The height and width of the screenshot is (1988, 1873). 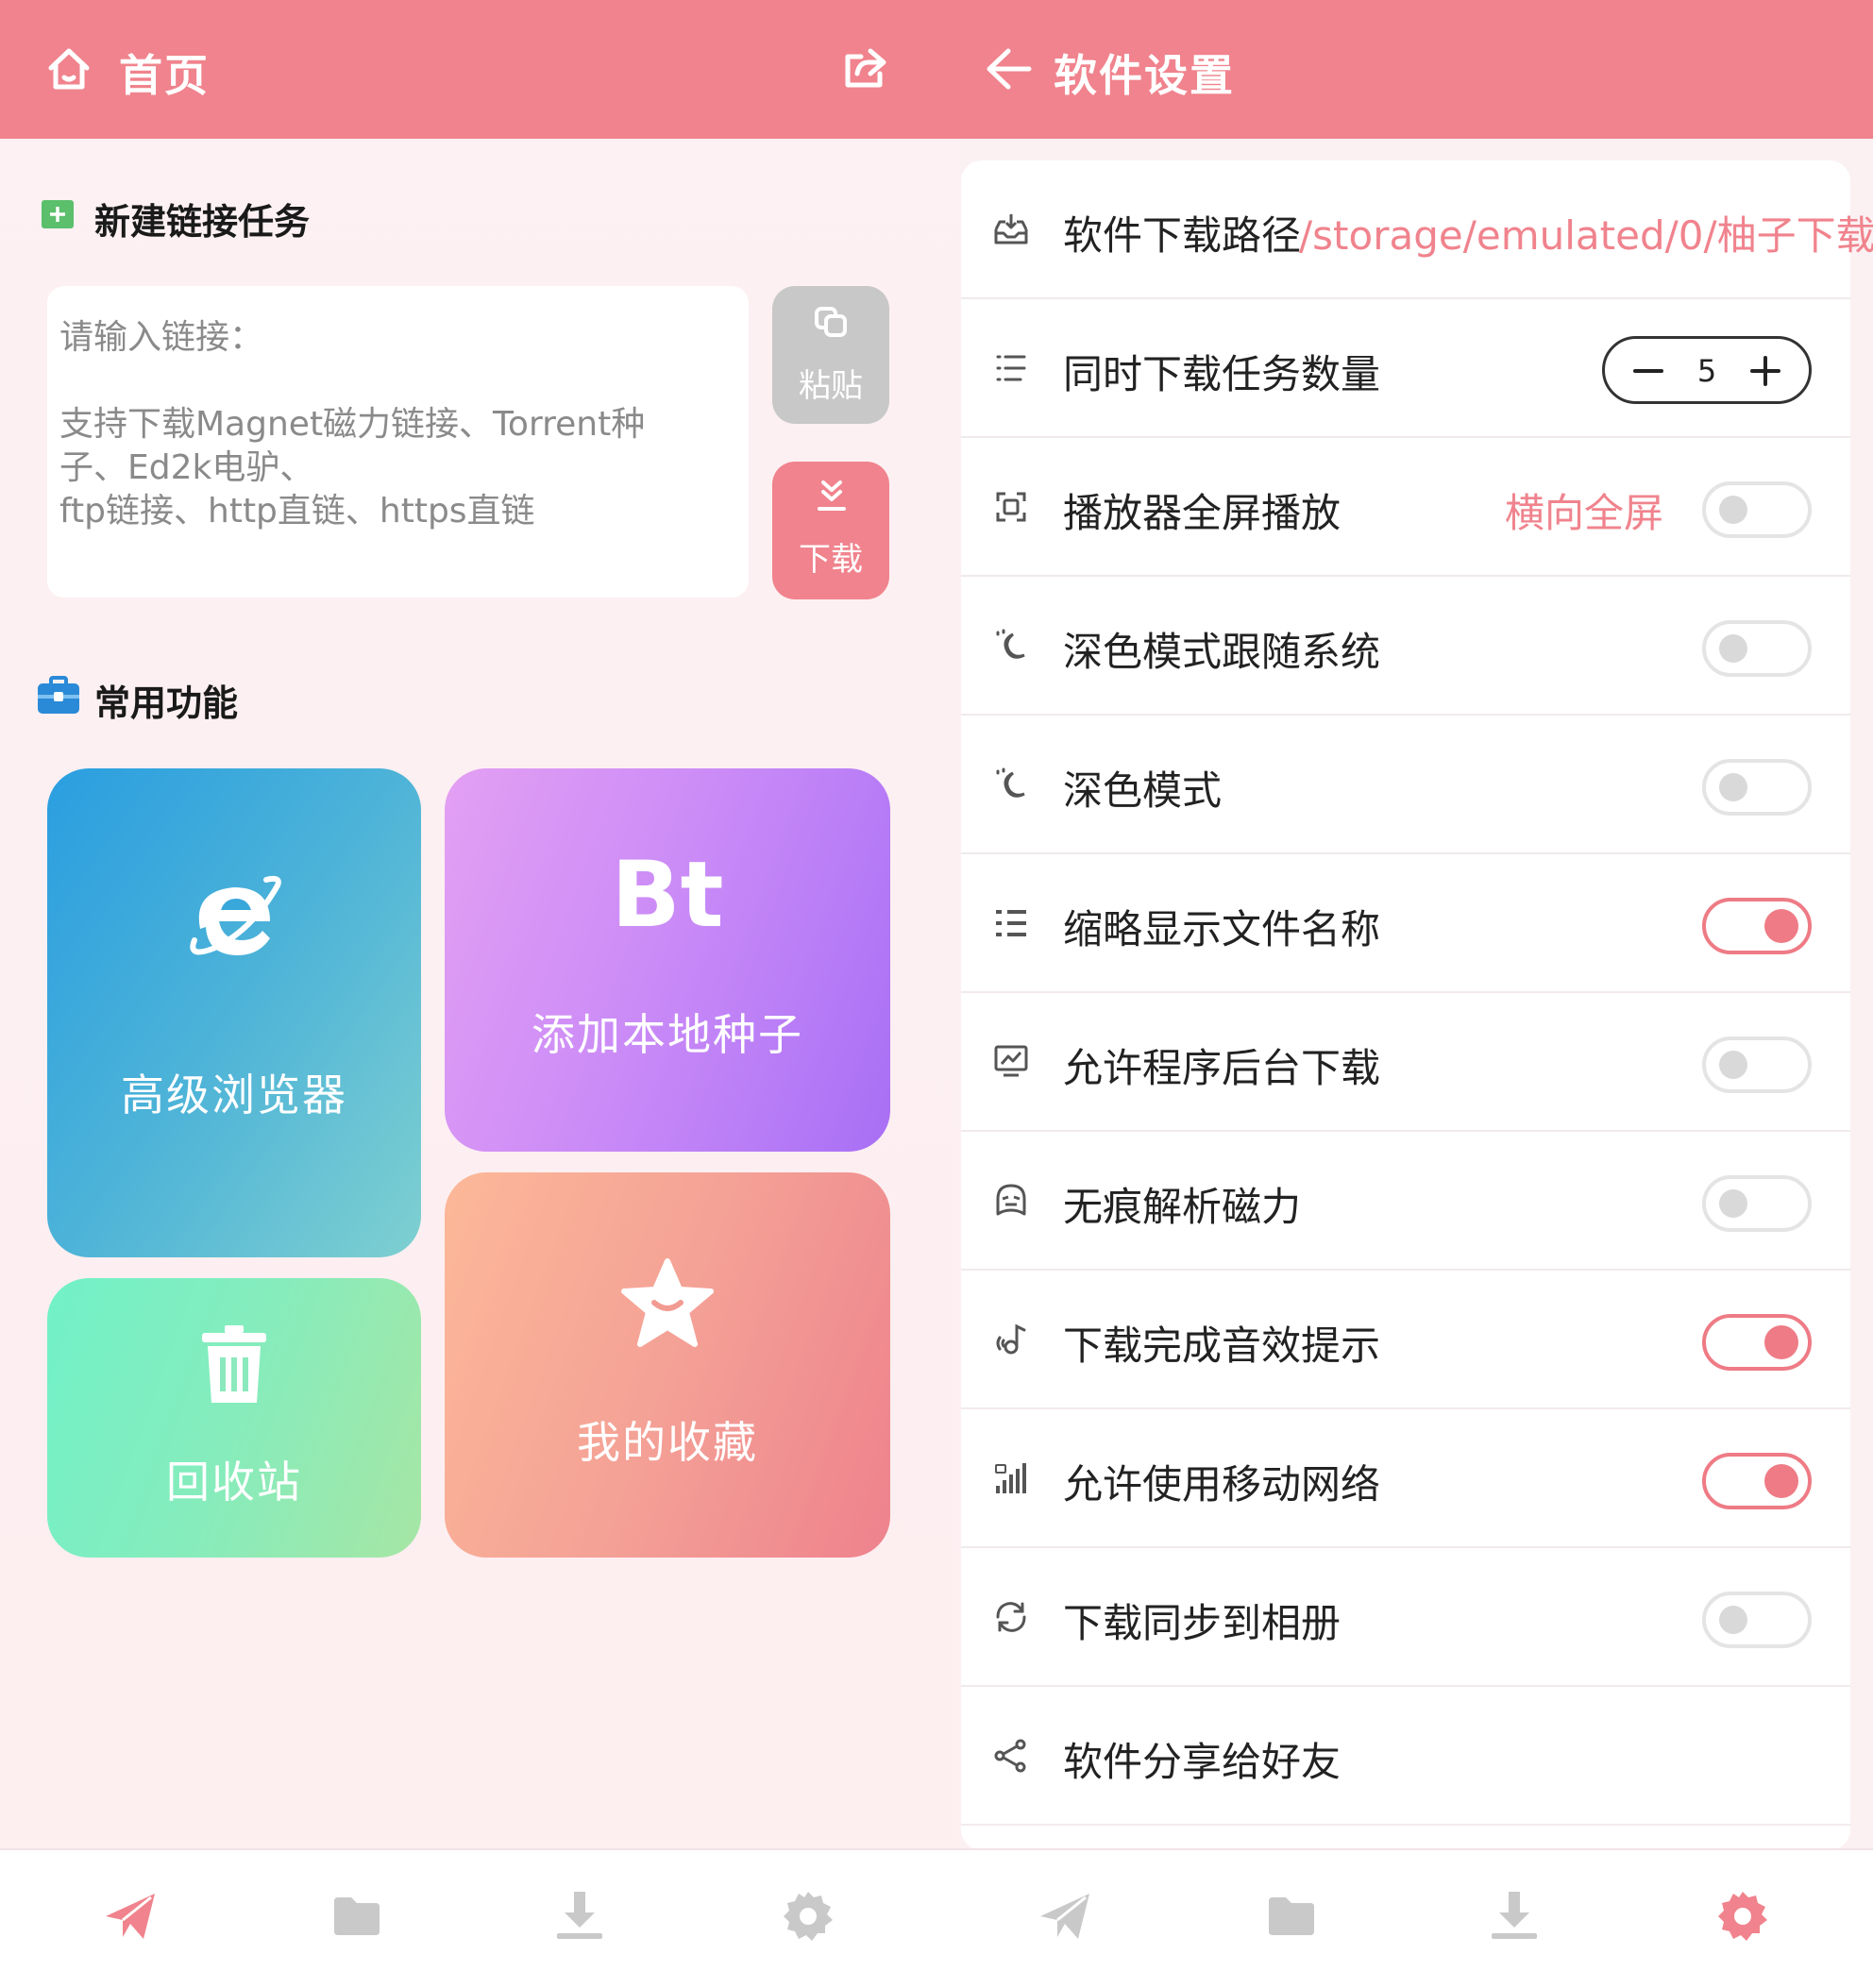 What do you see at coordinates (1143, 790) in the screenshot?
I see `setting-label: 深色模式` at bounding box center [1143, 790].